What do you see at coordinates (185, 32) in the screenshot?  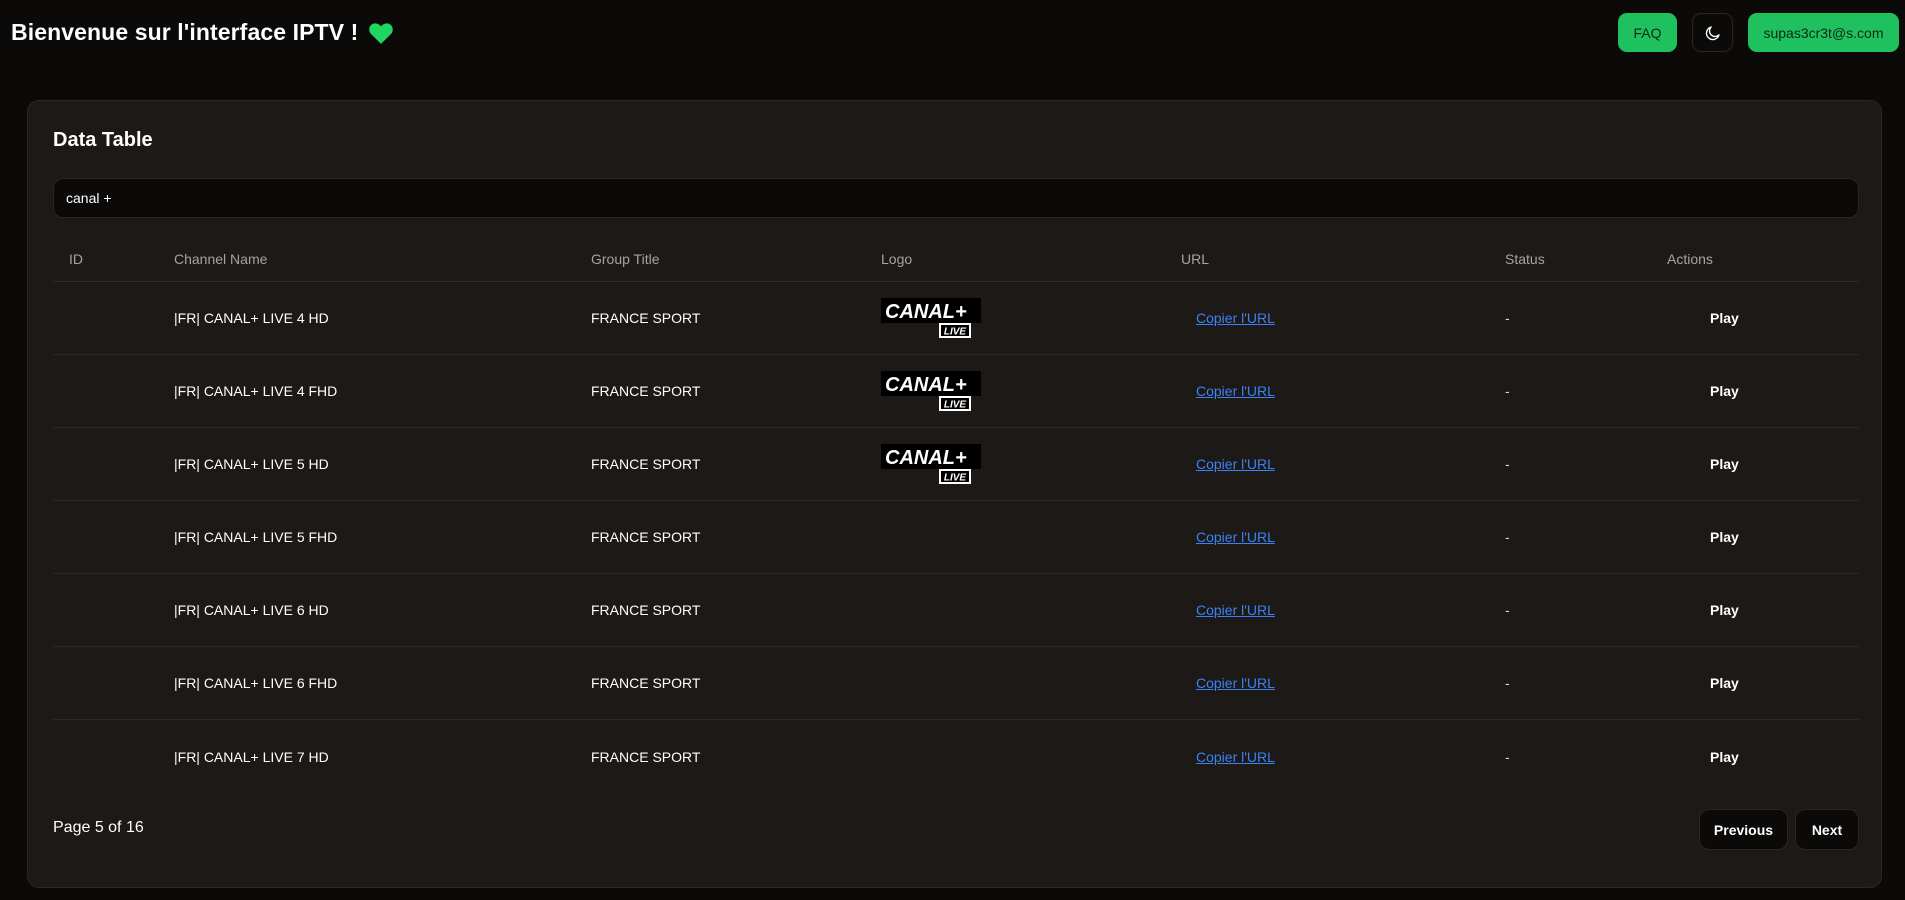 I see `page-title-text: Bienvenue sur l'interface IPTV !` at bounding box center [185, 32].